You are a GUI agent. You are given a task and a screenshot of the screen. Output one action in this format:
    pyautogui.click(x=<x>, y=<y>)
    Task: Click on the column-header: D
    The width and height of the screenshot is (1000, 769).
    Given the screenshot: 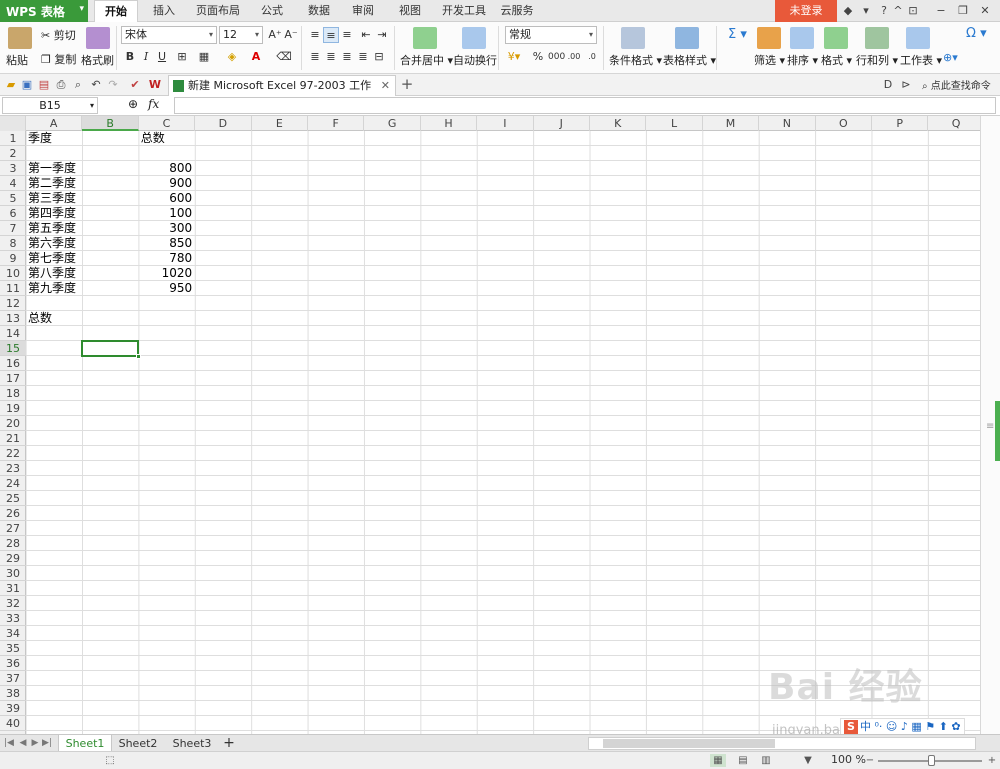 What is the action you would take?
    pyautogui.click(x=223, y=123)
    